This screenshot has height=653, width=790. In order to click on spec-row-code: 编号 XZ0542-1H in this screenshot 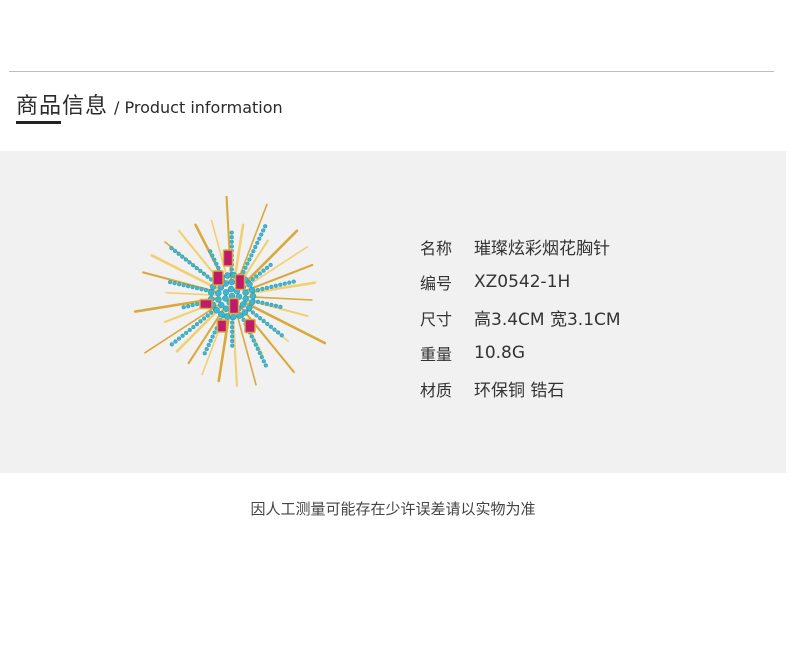, I will do `click(520, 283)`.